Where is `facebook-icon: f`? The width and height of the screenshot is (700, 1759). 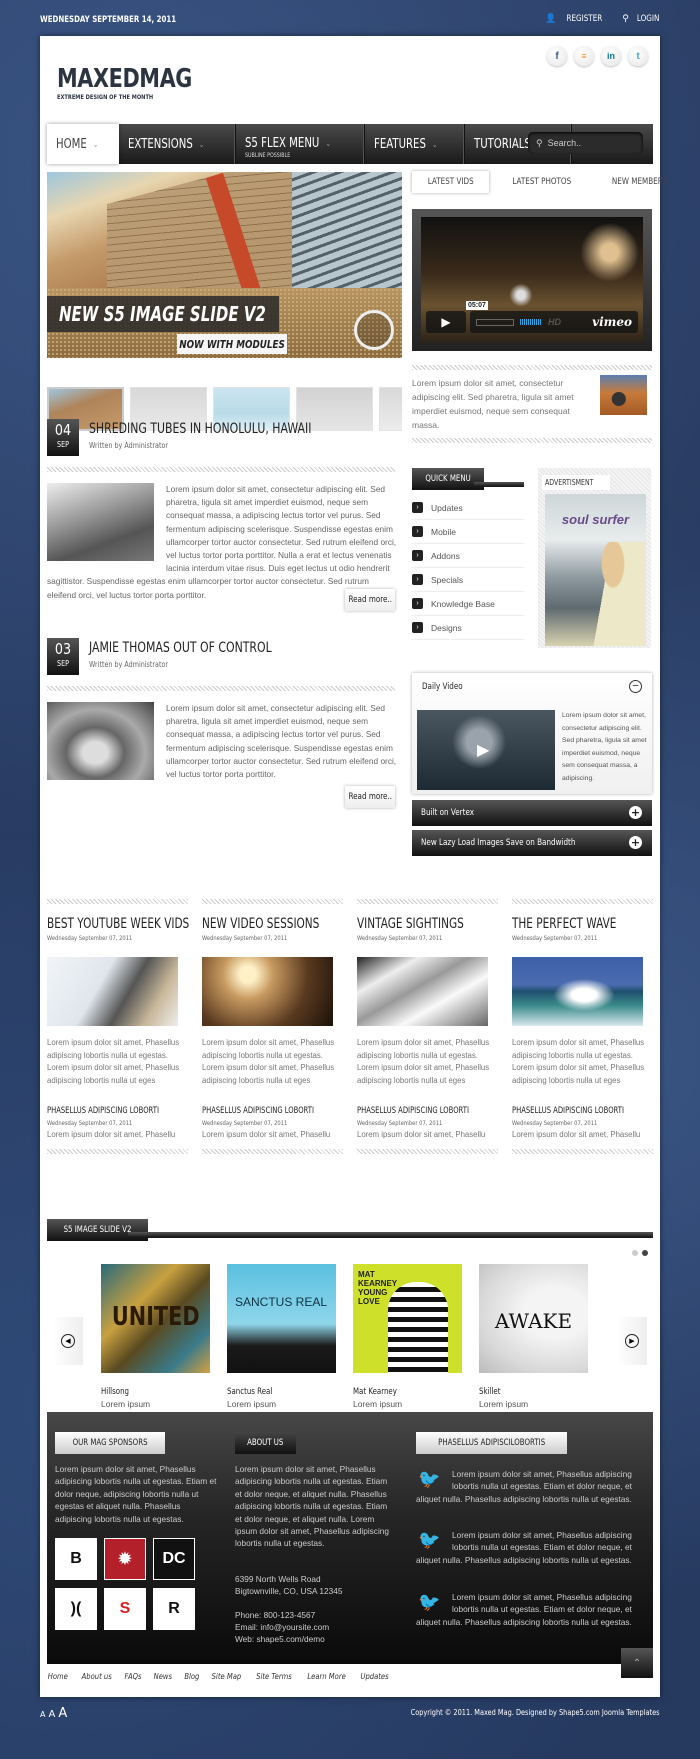
facebook-icon: f is located at coordinates (557, 56).